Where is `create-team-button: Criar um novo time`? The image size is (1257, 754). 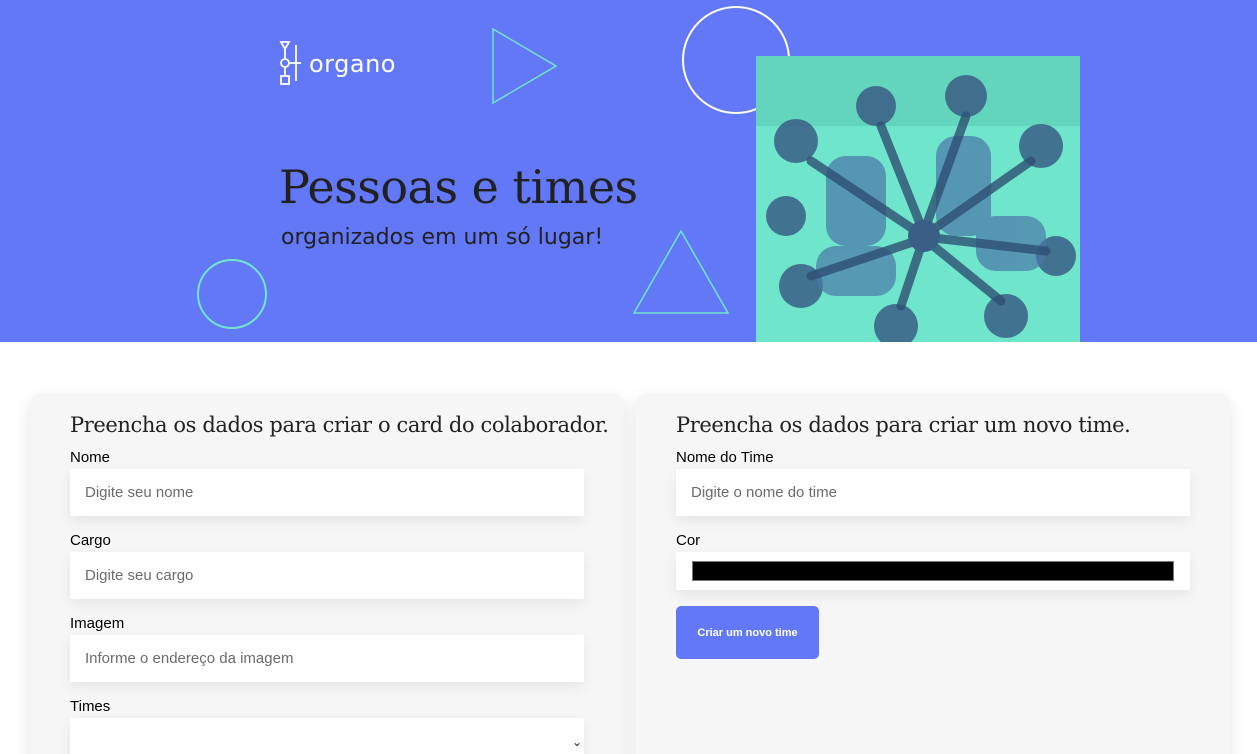
create-team-button: Criar um novo time is located at coordinates (747, 632).